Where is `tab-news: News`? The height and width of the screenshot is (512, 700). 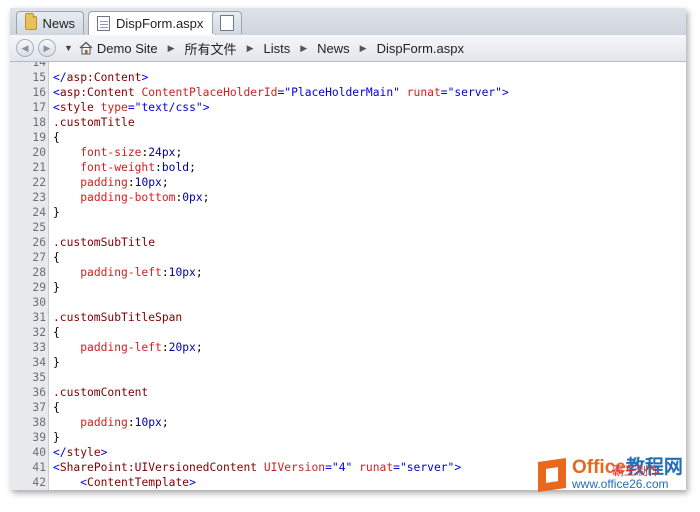 tab-news: News is located at coordinates (50, 22).